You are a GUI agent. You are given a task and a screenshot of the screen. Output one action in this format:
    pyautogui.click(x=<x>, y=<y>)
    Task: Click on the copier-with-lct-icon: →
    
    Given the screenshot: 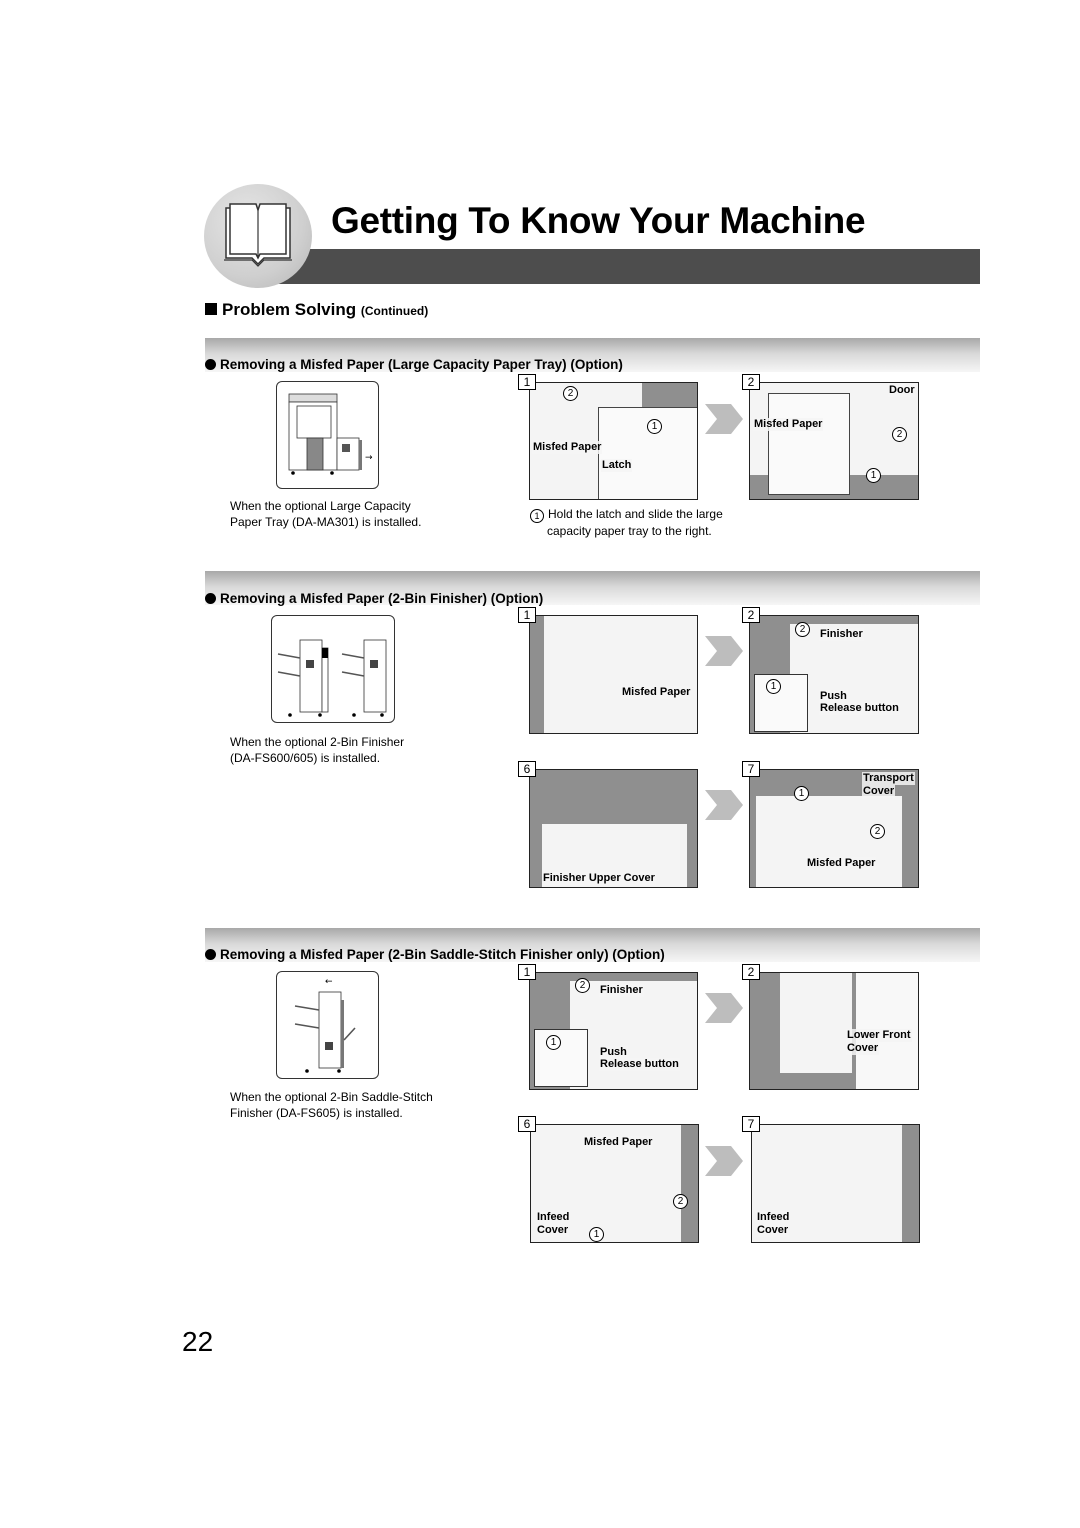 What is the action you would take?
    pyautogui.click(x=330, y=434)
    